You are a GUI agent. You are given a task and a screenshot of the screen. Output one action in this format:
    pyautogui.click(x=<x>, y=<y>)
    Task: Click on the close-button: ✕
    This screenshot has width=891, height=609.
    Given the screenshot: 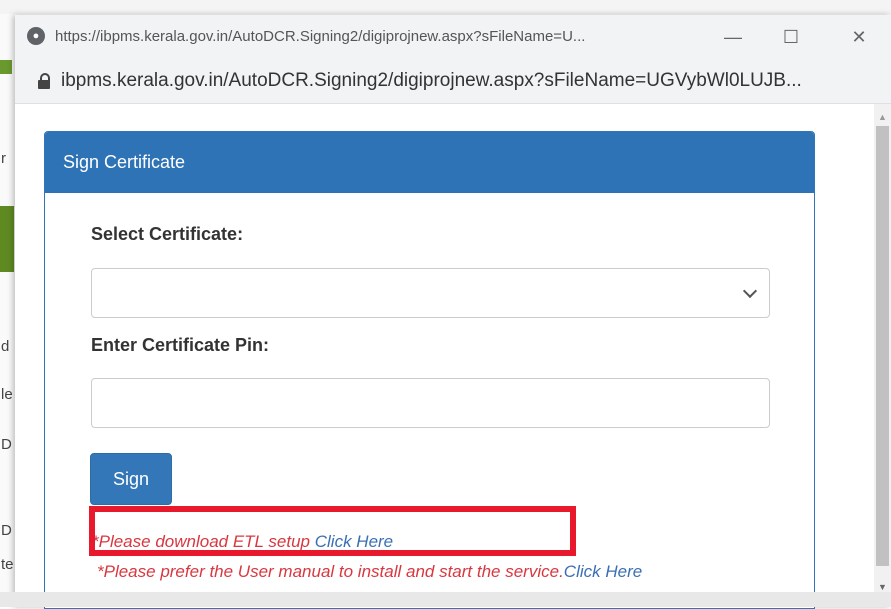 What is the action you would take?
    pyautogui.click(x=859, y=37)
    